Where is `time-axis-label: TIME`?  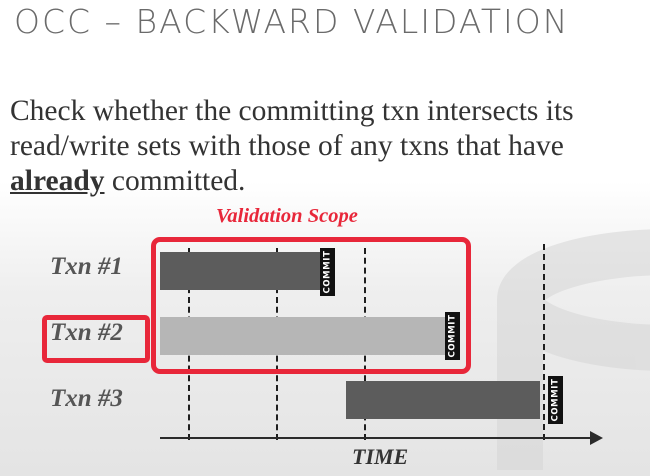 time-axis-label: TIME is located at coordinates (380, 456).